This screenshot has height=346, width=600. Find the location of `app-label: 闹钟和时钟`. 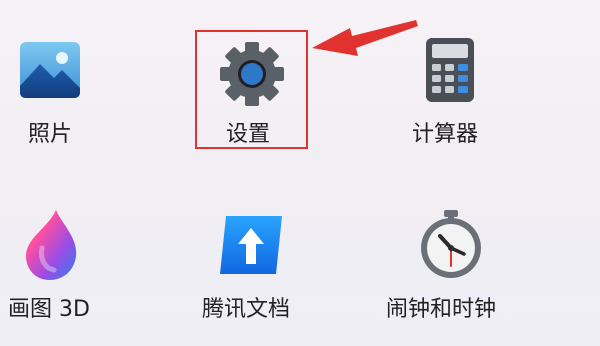

app-label: 闹钟和时钟 is located at coordinates (441, 309).